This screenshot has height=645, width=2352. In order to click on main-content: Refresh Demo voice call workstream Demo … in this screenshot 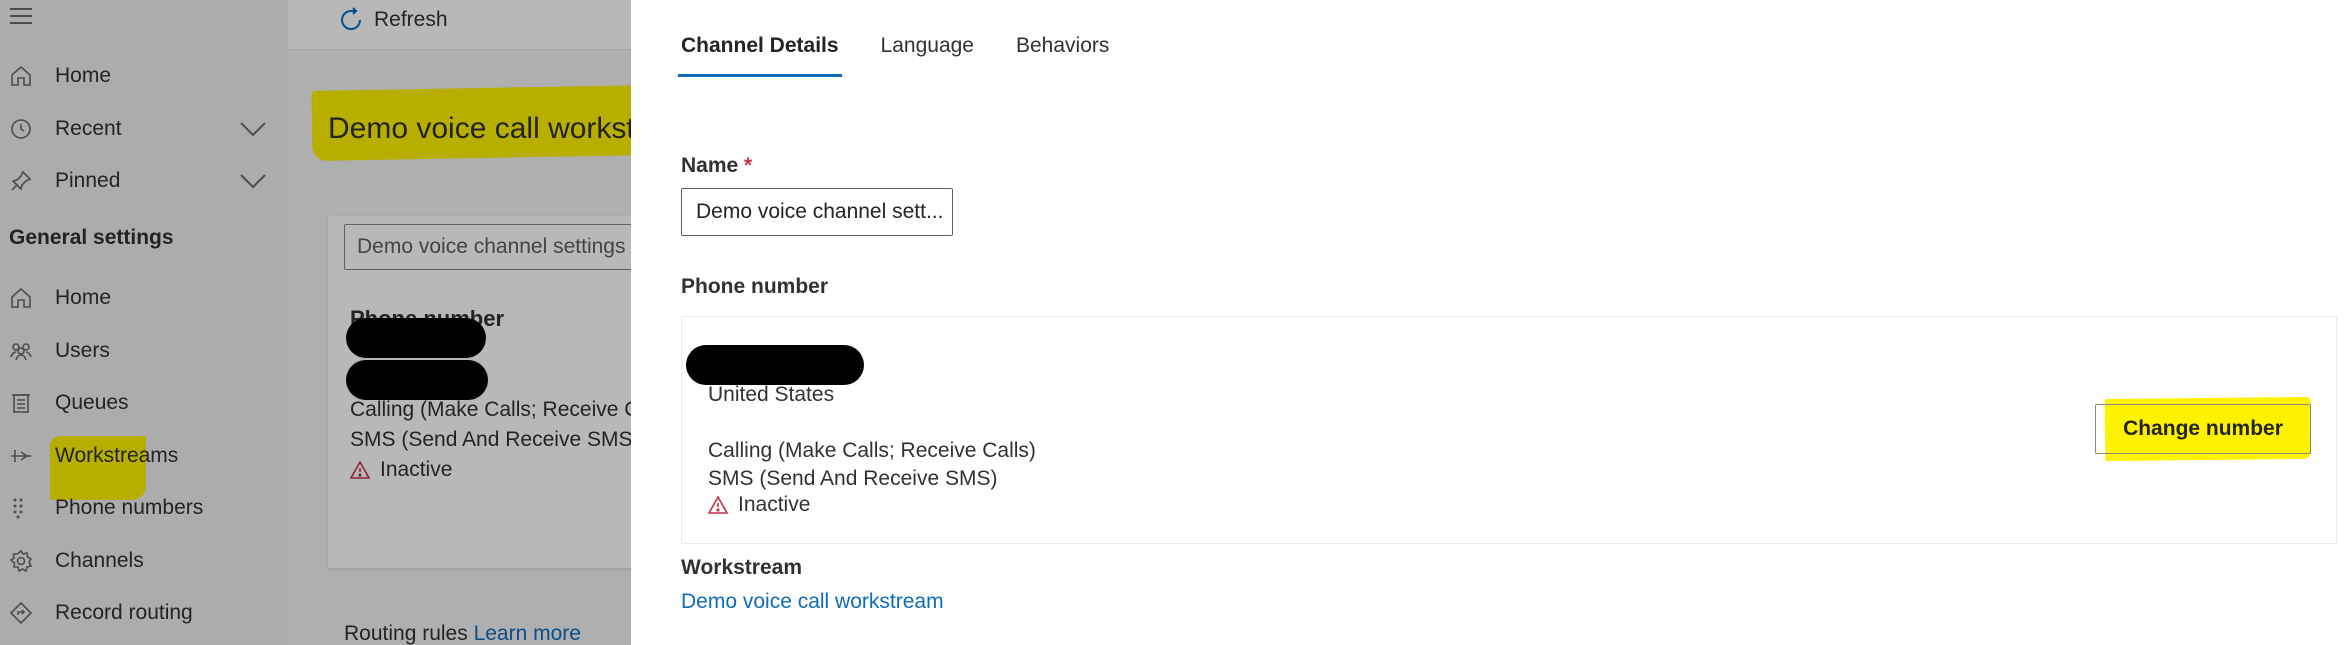, I will do `click(459, 322)`.